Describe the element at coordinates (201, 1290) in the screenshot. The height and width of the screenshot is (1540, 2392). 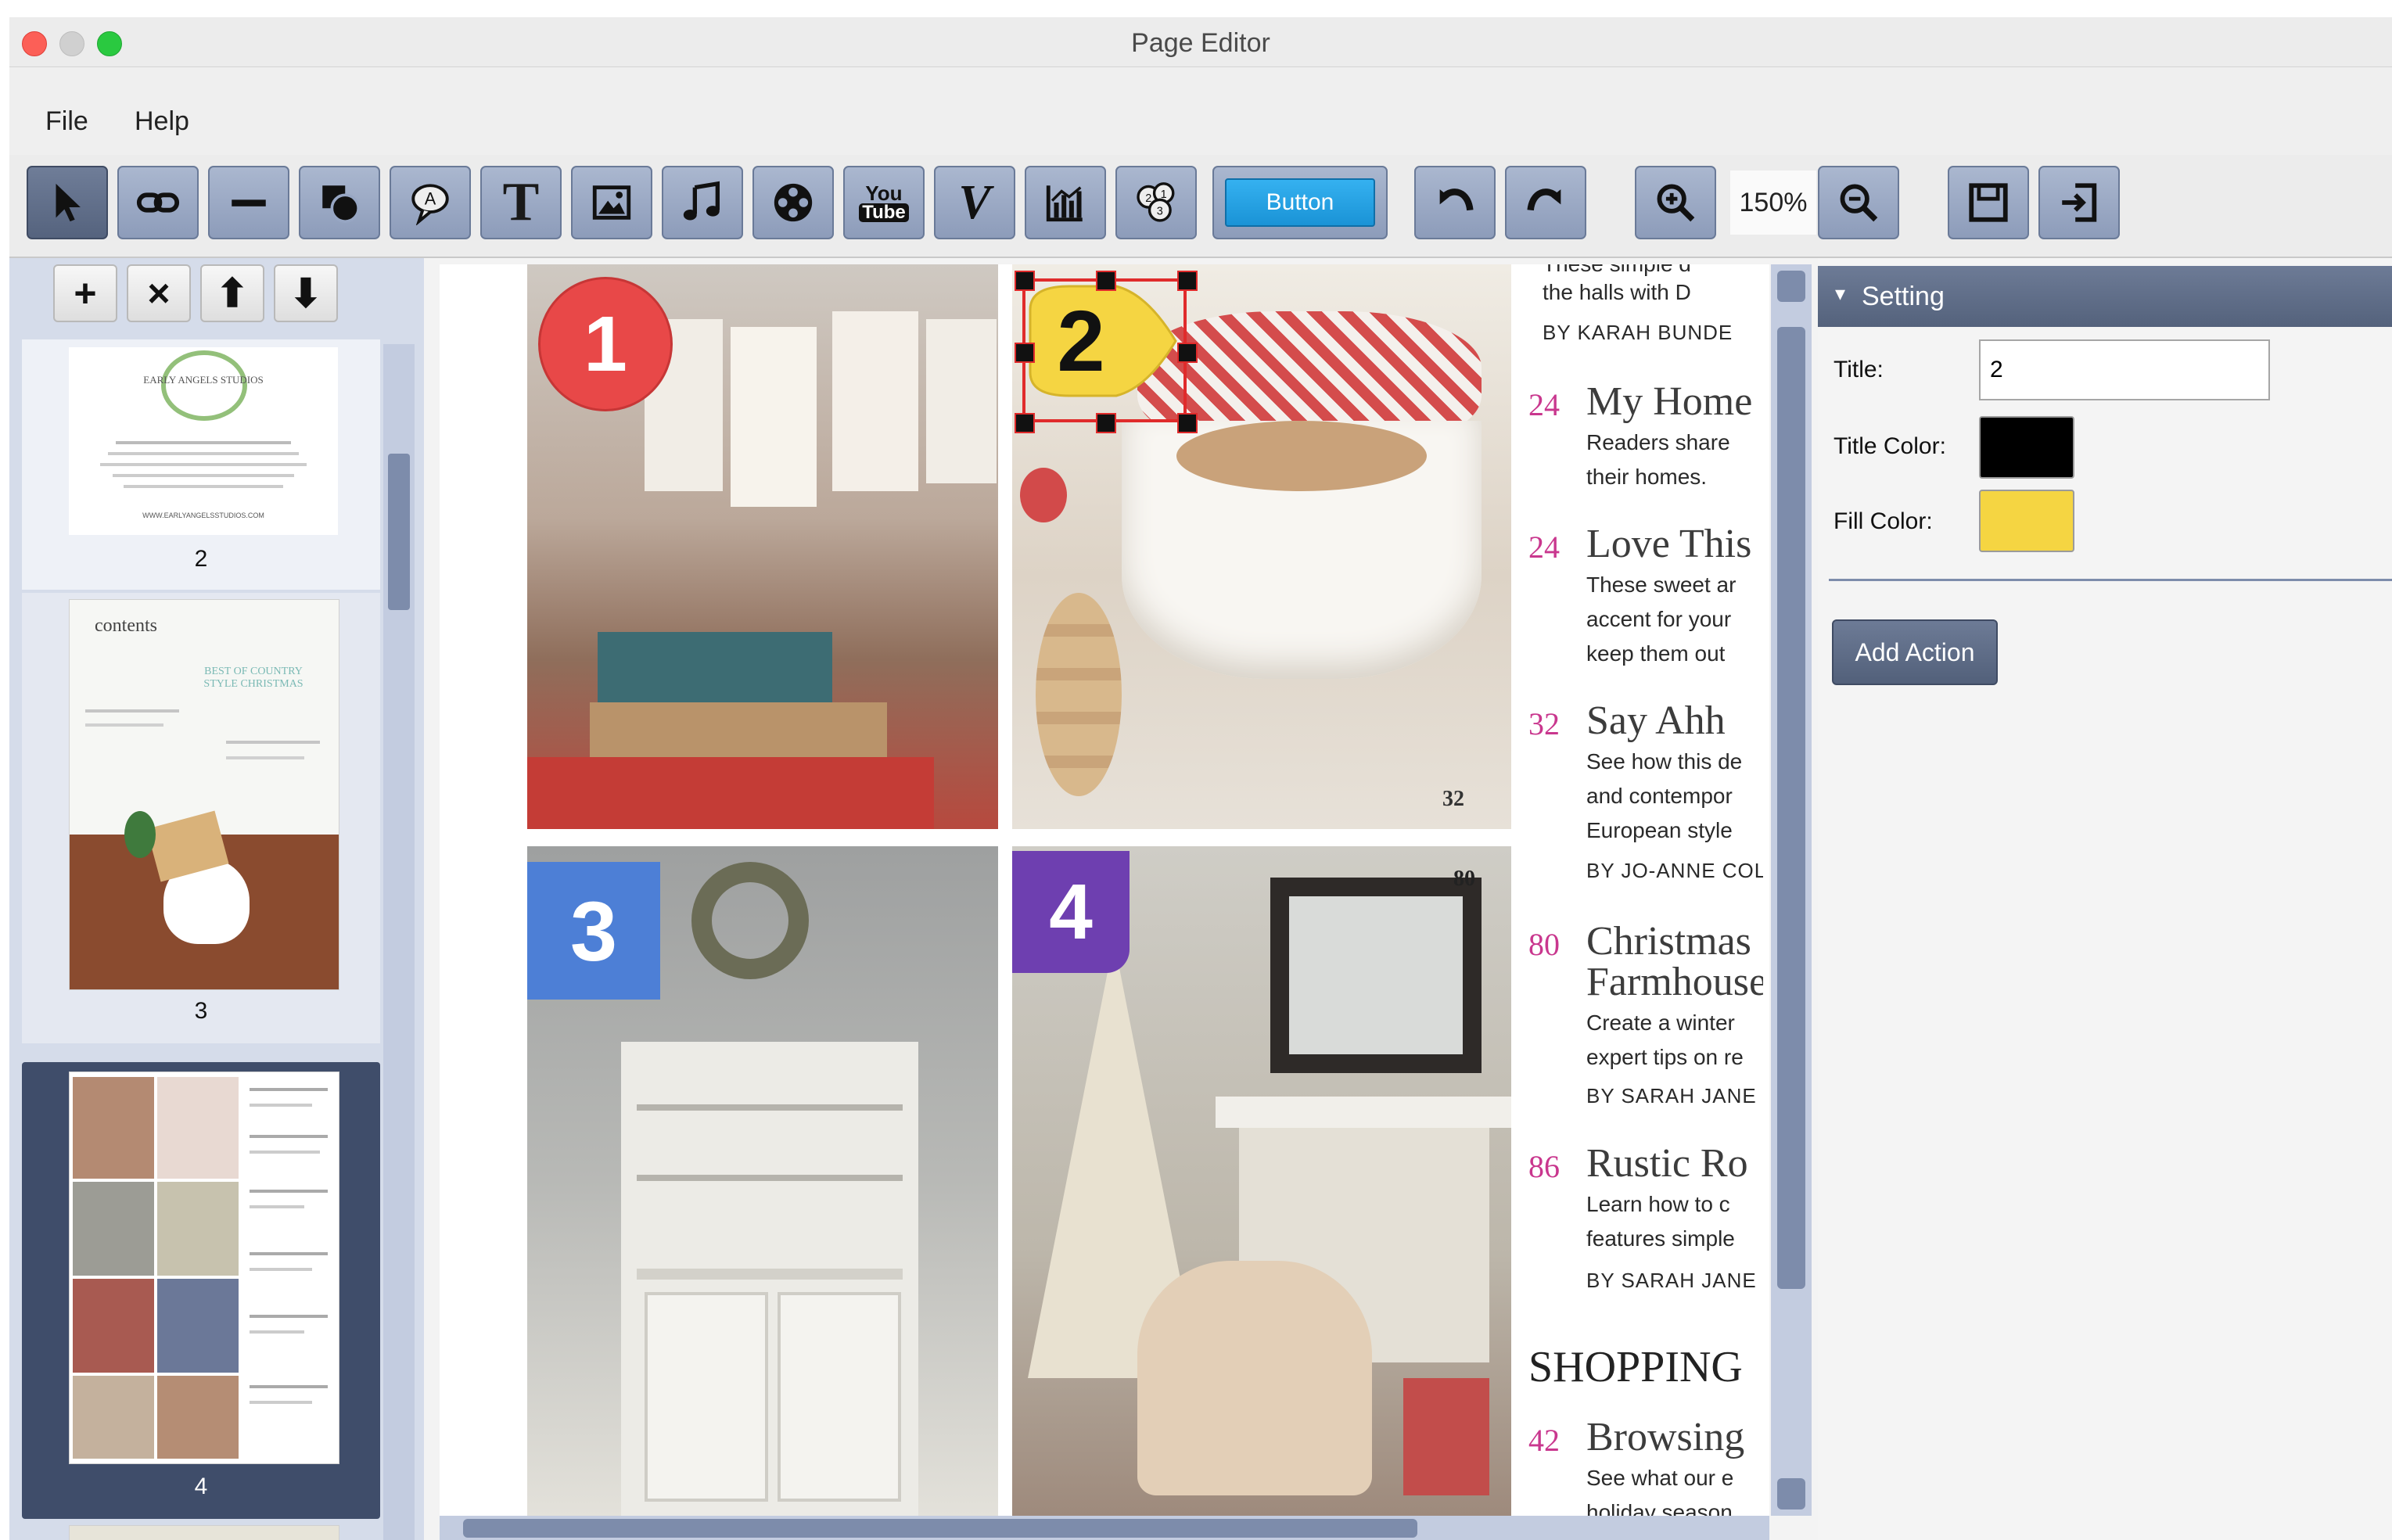
I see `page-thumbnail-4: 4` at that location.